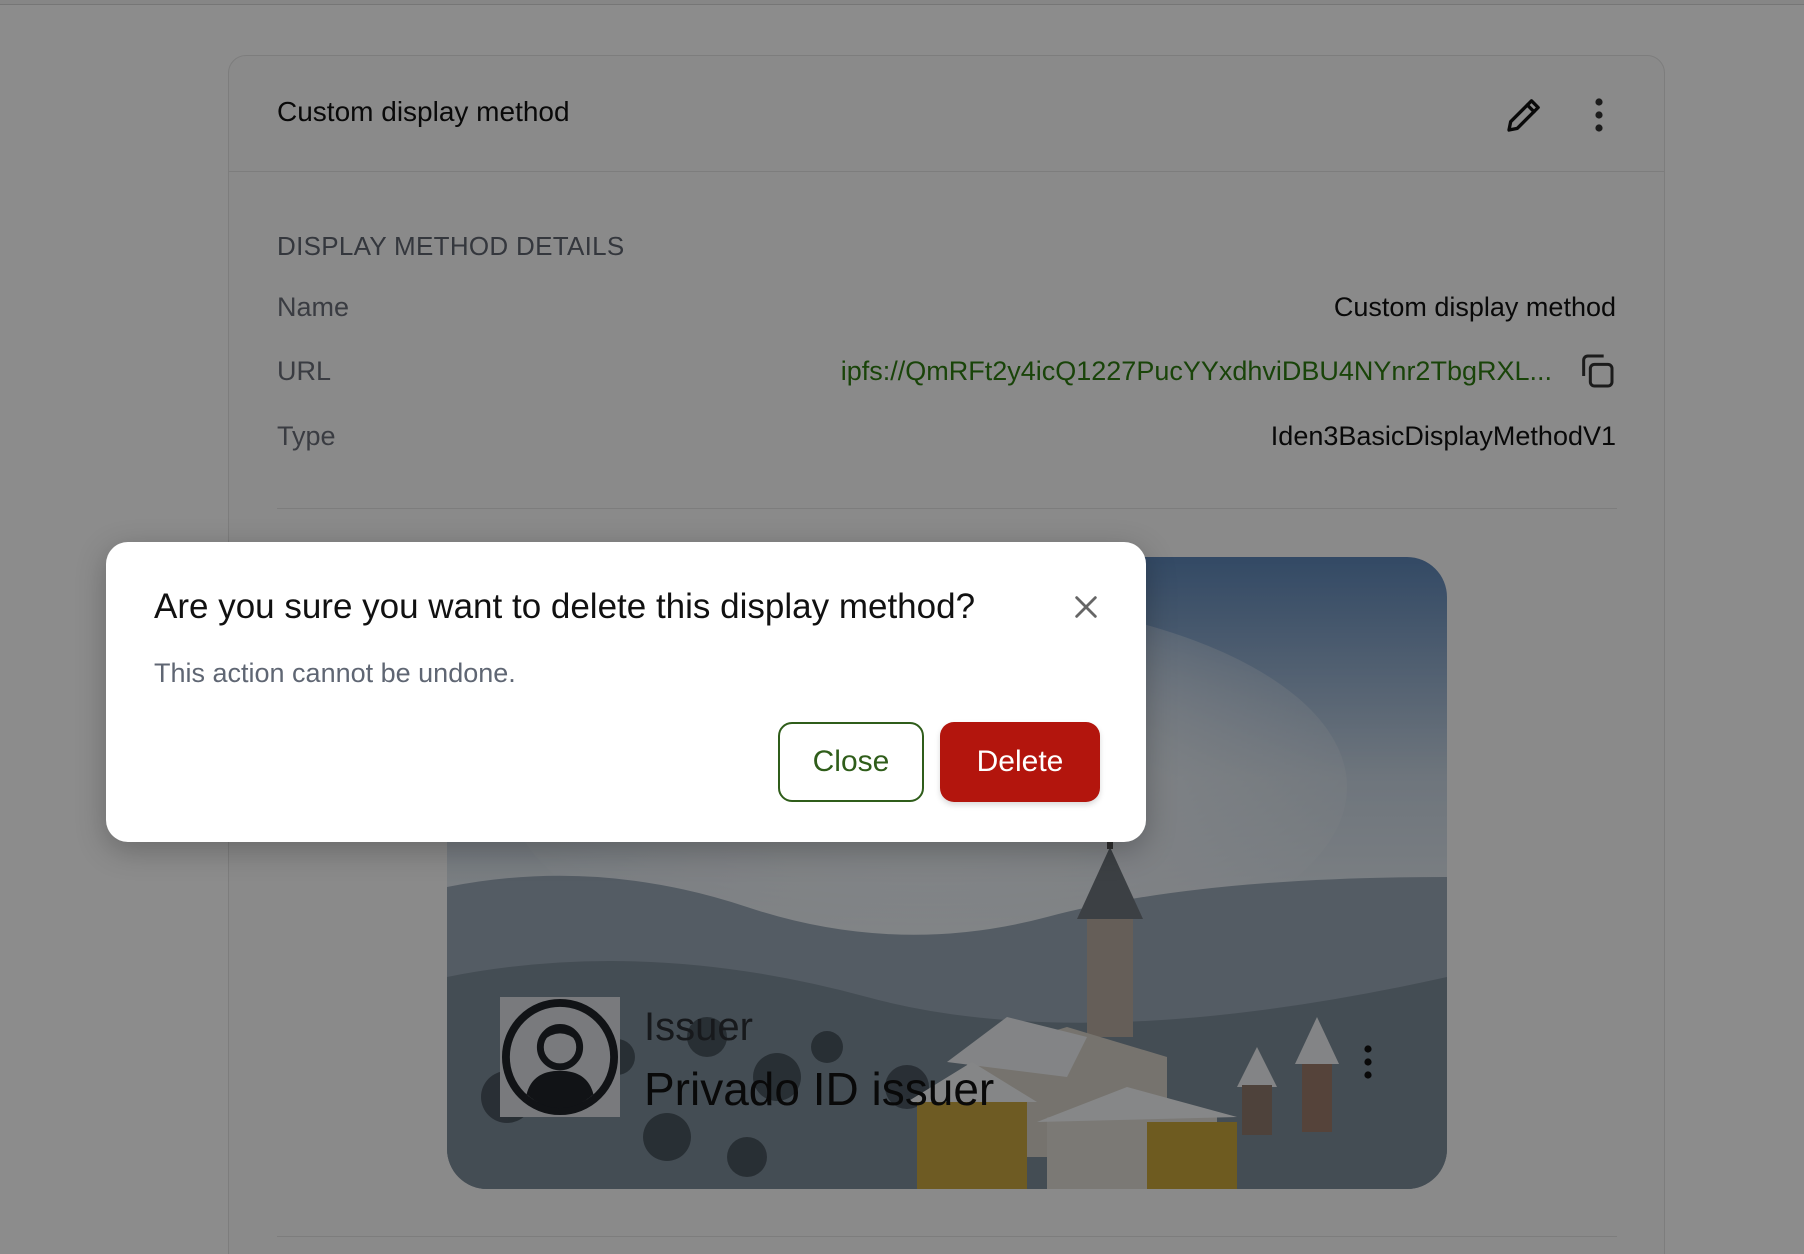 The height and width of the screenshot is (1254, 1804). I want to click on close-button: Close, so click(851, 762).